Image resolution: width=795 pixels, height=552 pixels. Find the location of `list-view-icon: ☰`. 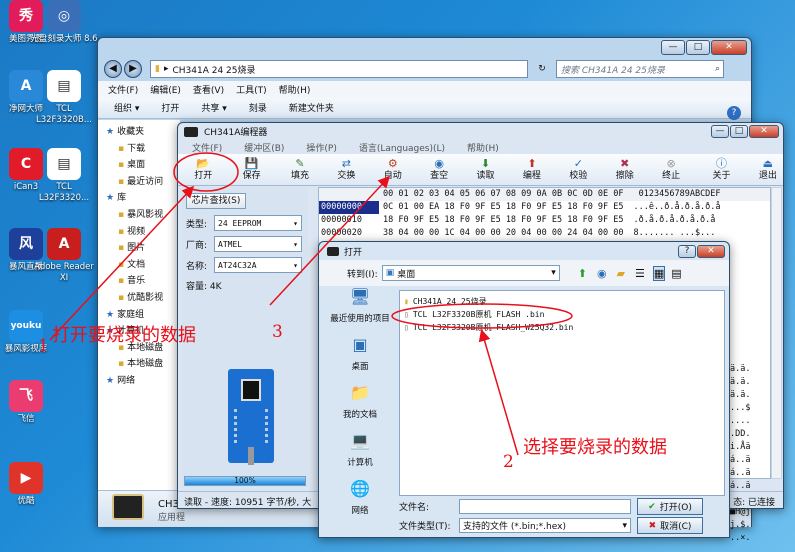

list-view-icon: ☰ is located at coordinates (640, 273).